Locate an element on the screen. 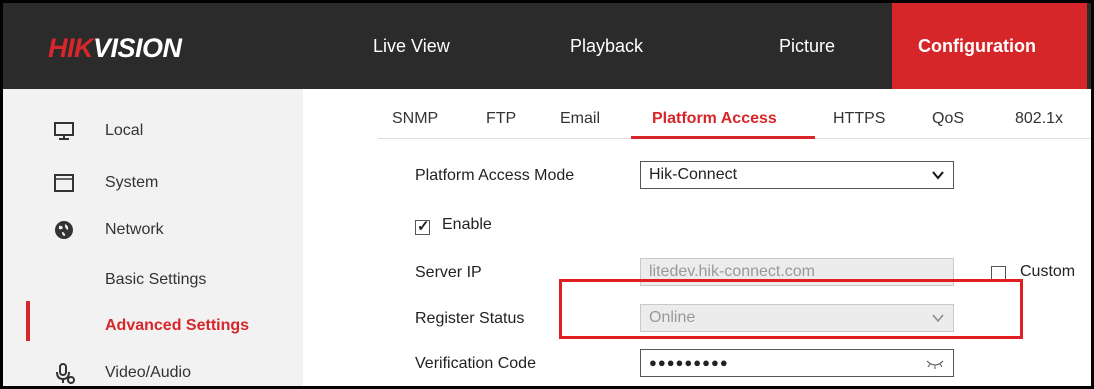 The width and height of the screenshot is (1094, 389). nav-playback: Playback is located at coordinates (606, 46).